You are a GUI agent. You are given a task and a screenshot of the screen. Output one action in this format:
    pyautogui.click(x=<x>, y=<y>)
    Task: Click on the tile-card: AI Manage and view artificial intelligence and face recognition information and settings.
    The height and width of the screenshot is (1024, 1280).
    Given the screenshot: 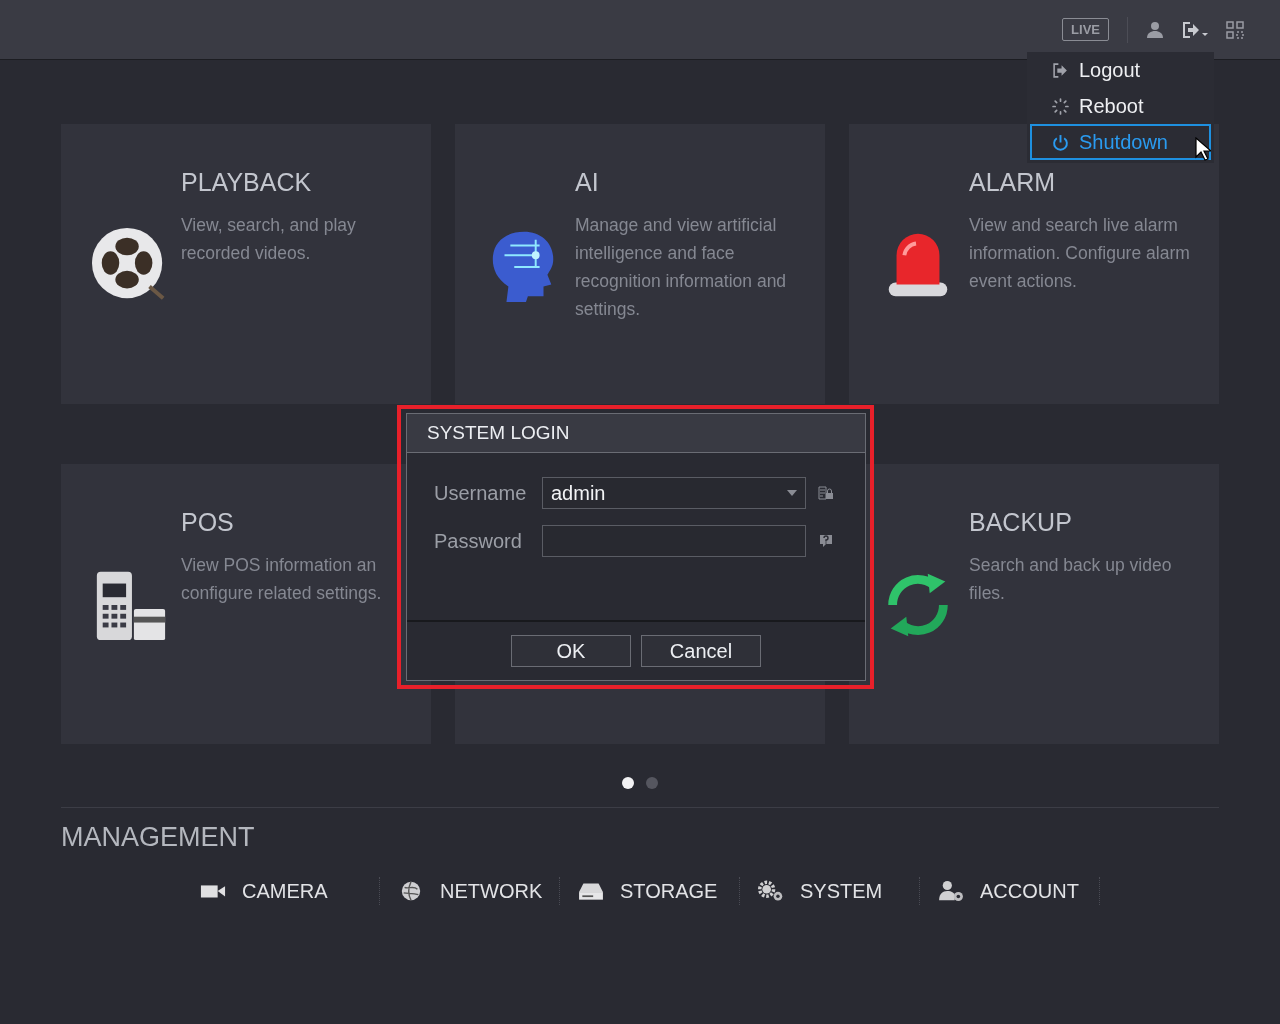 What is the action you would take?
    pyautogui.click(x=640, y=264)
    